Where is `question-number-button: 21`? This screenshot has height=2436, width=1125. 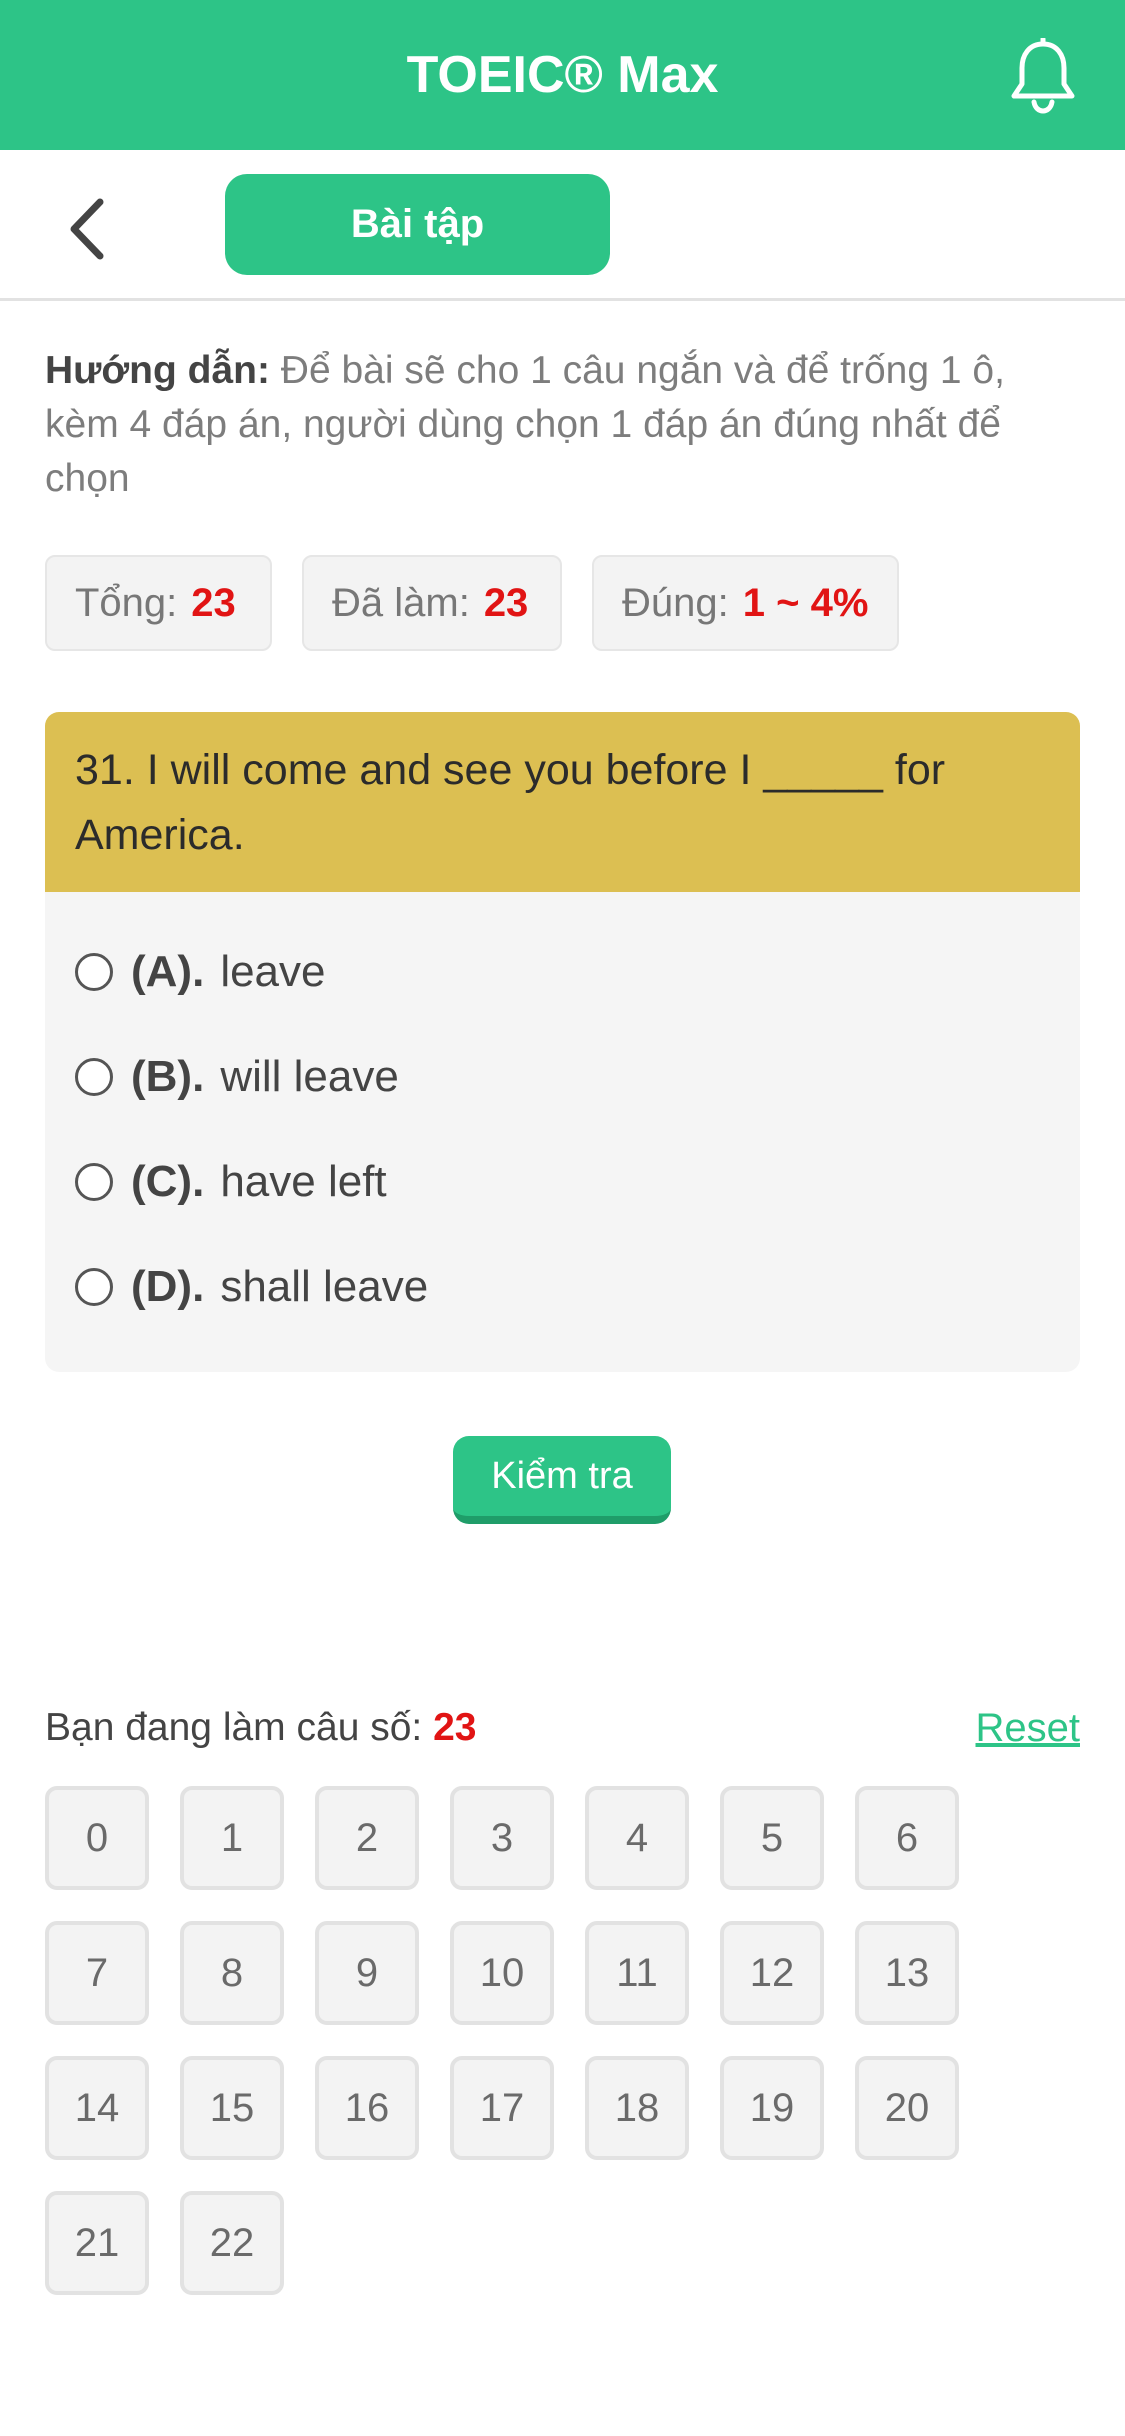 question-number-button: 21 is located at coordinates (97, 2243).